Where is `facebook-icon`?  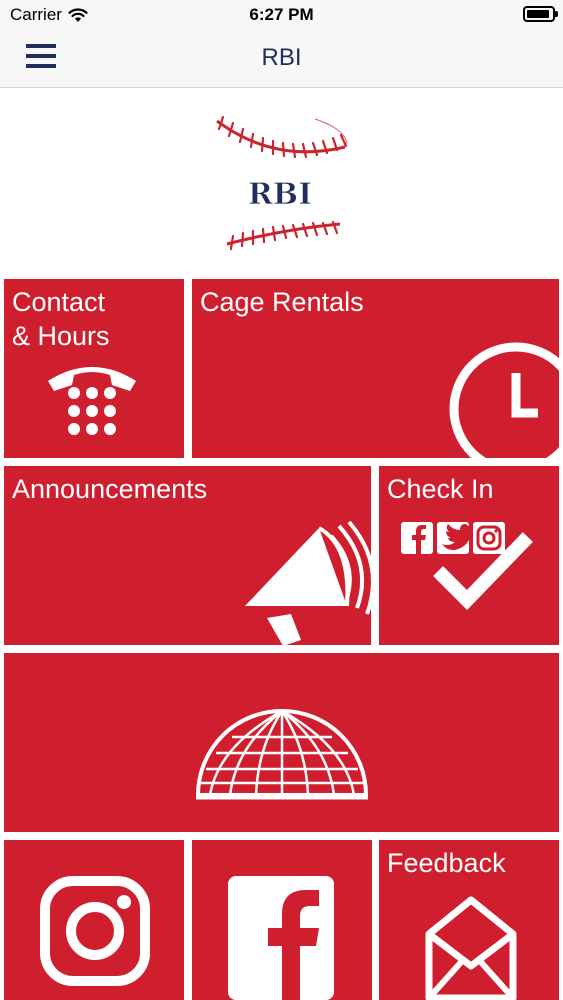 facebook-icon is located at coordinates (281, 938).